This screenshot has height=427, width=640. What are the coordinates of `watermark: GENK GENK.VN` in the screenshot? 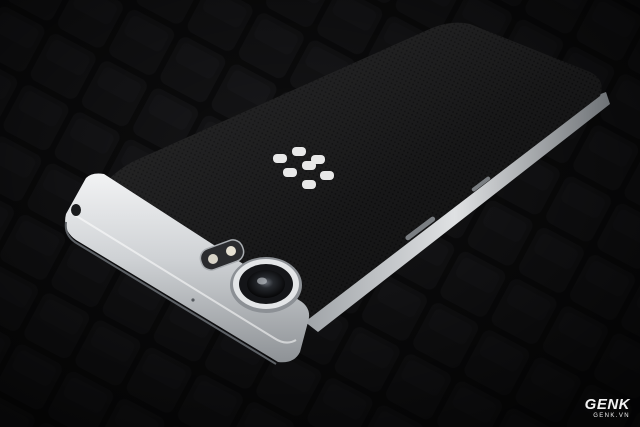 It's located at (607, 408).